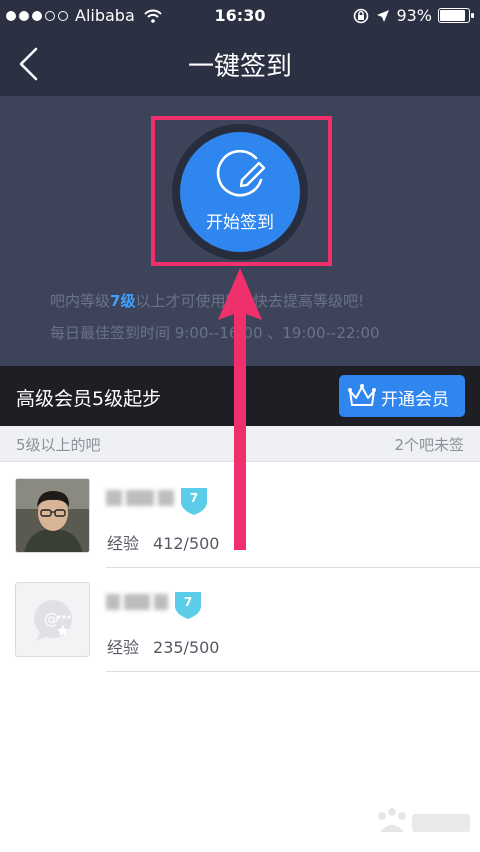 Image resolution: width=480 pixels, height=852 pixels. Describe the element at coordinates (362, 395) in the screenshot. I see `crown-icon` at that location.